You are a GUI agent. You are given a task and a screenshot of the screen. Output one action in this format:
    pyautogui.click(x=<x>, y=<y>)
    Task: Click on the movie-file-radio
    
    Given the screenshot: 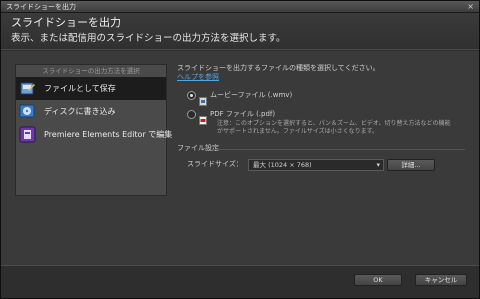 What is the action you would take?
    pyautogui.click(x=191, y=95)
    